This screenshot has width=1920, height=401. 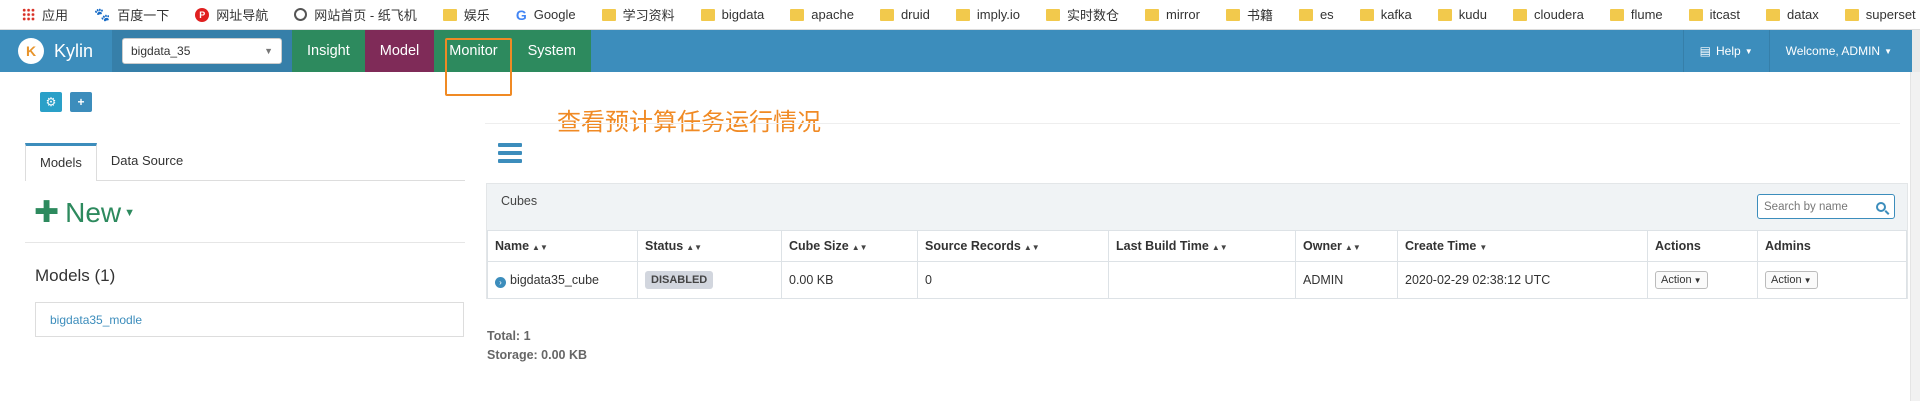 What do you see at coordinates (56, 51) in the screenshot?
I see `brand: K Kylin` at bounding box center [56, 51].